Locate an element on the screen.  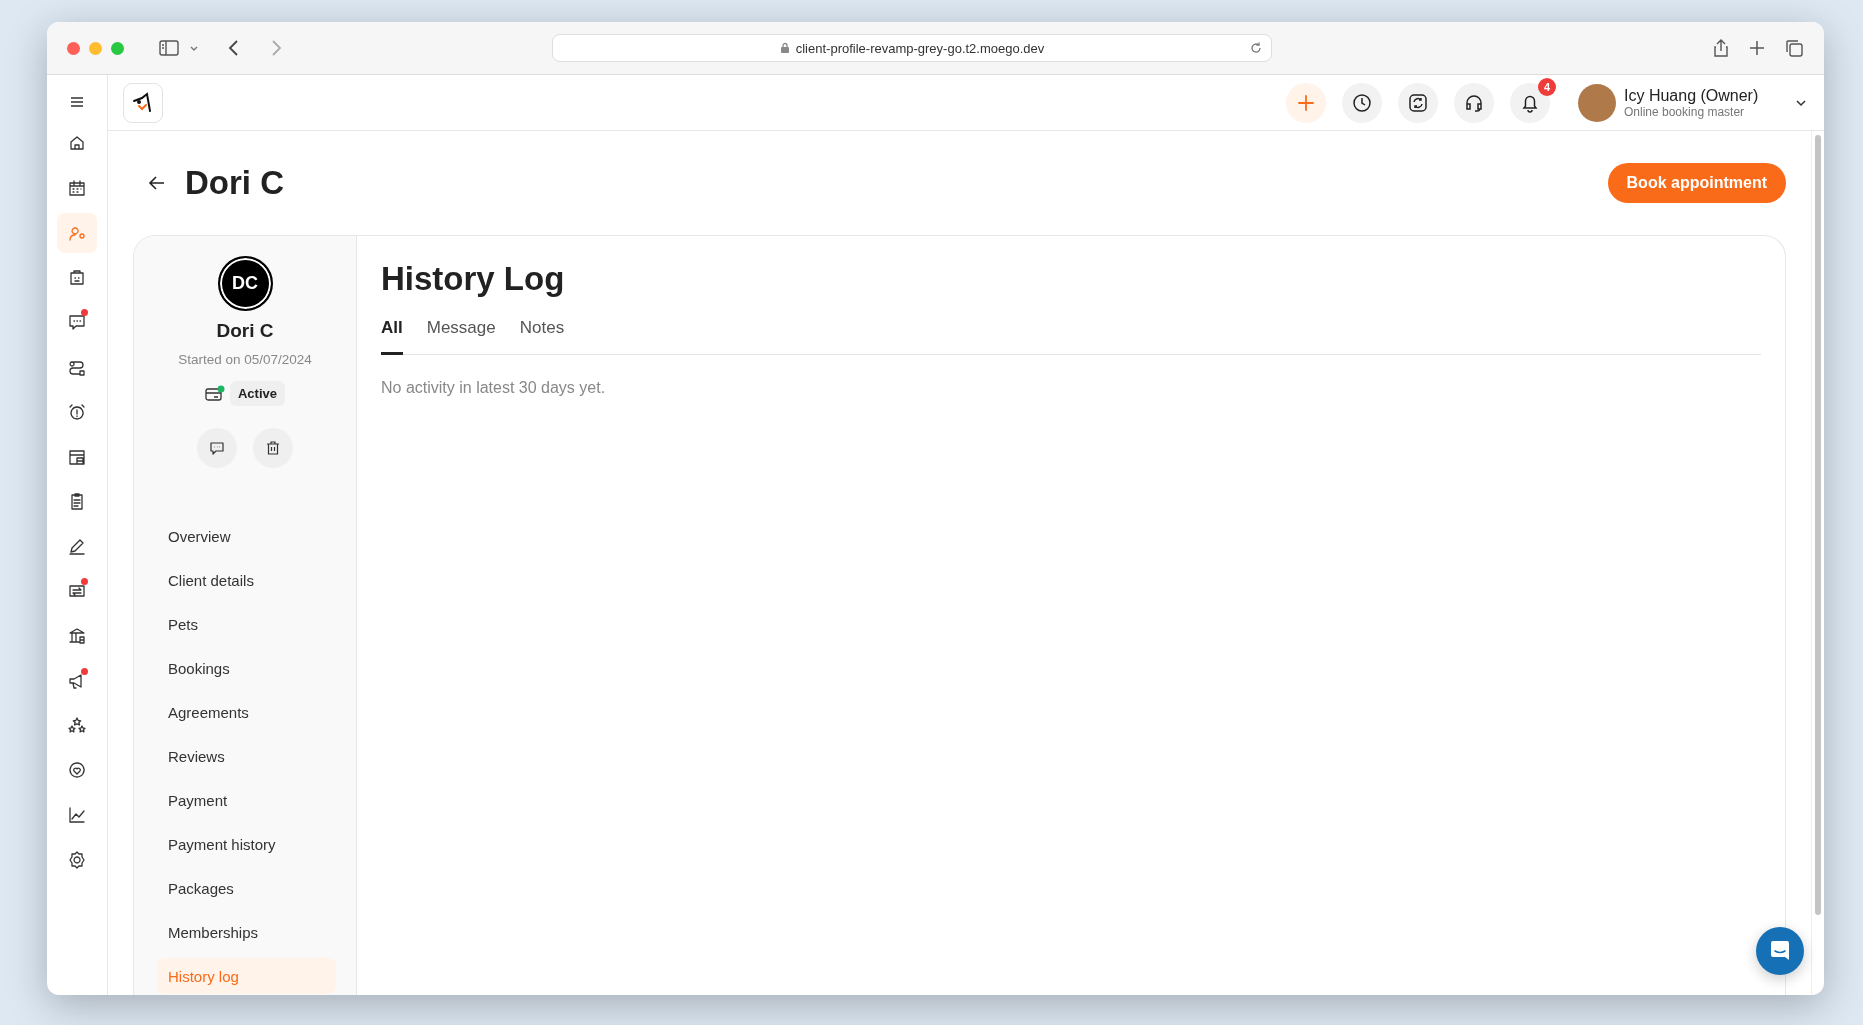
url-text: client-profile-revamp-grey-go.t2.moego.dev is located at coordinates (920, 48).